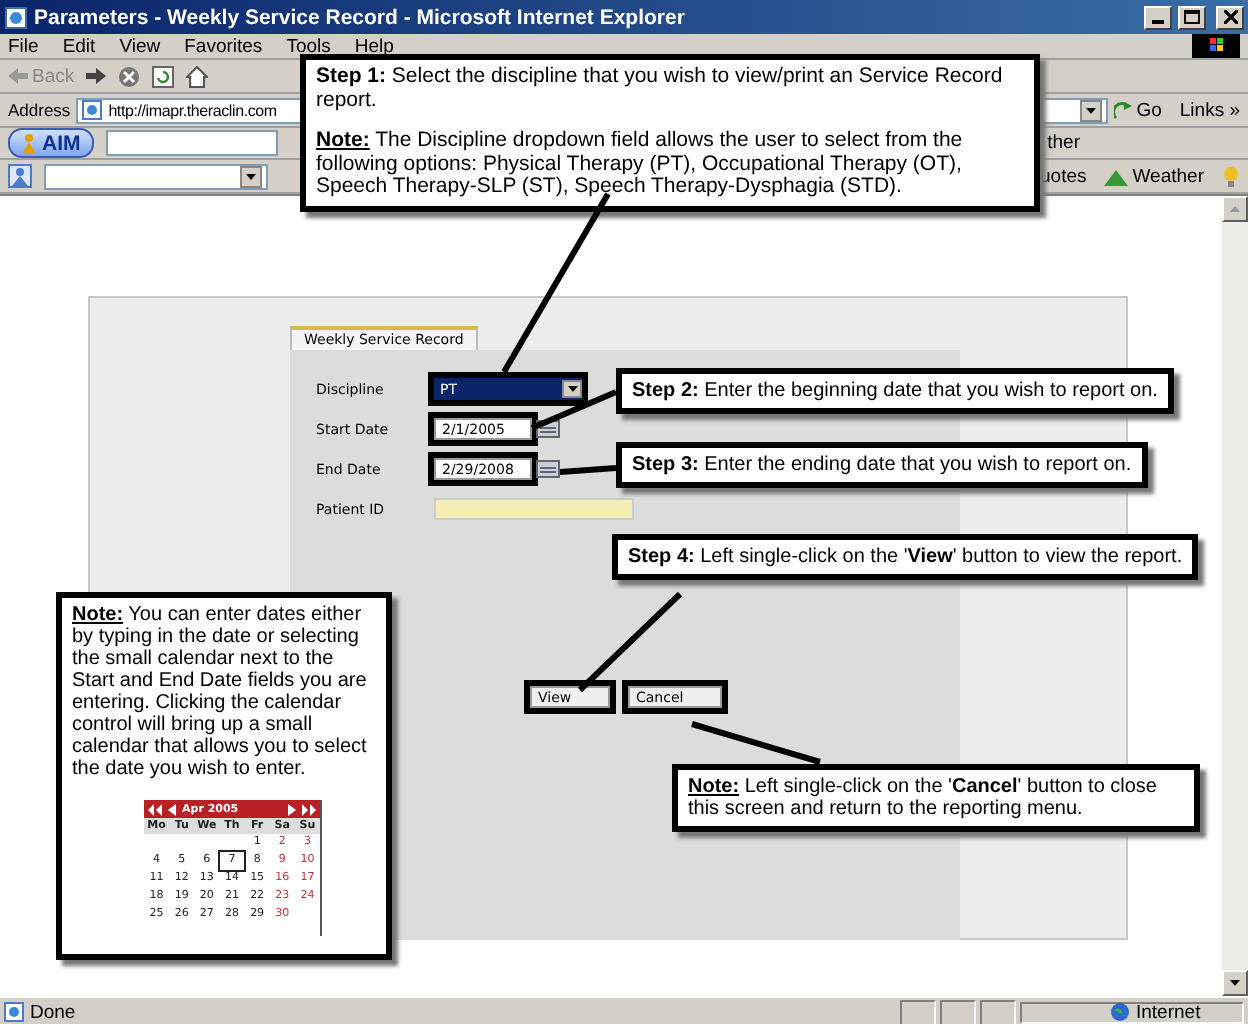  I want to click on forward-arrow-icon, so click(96, 76).